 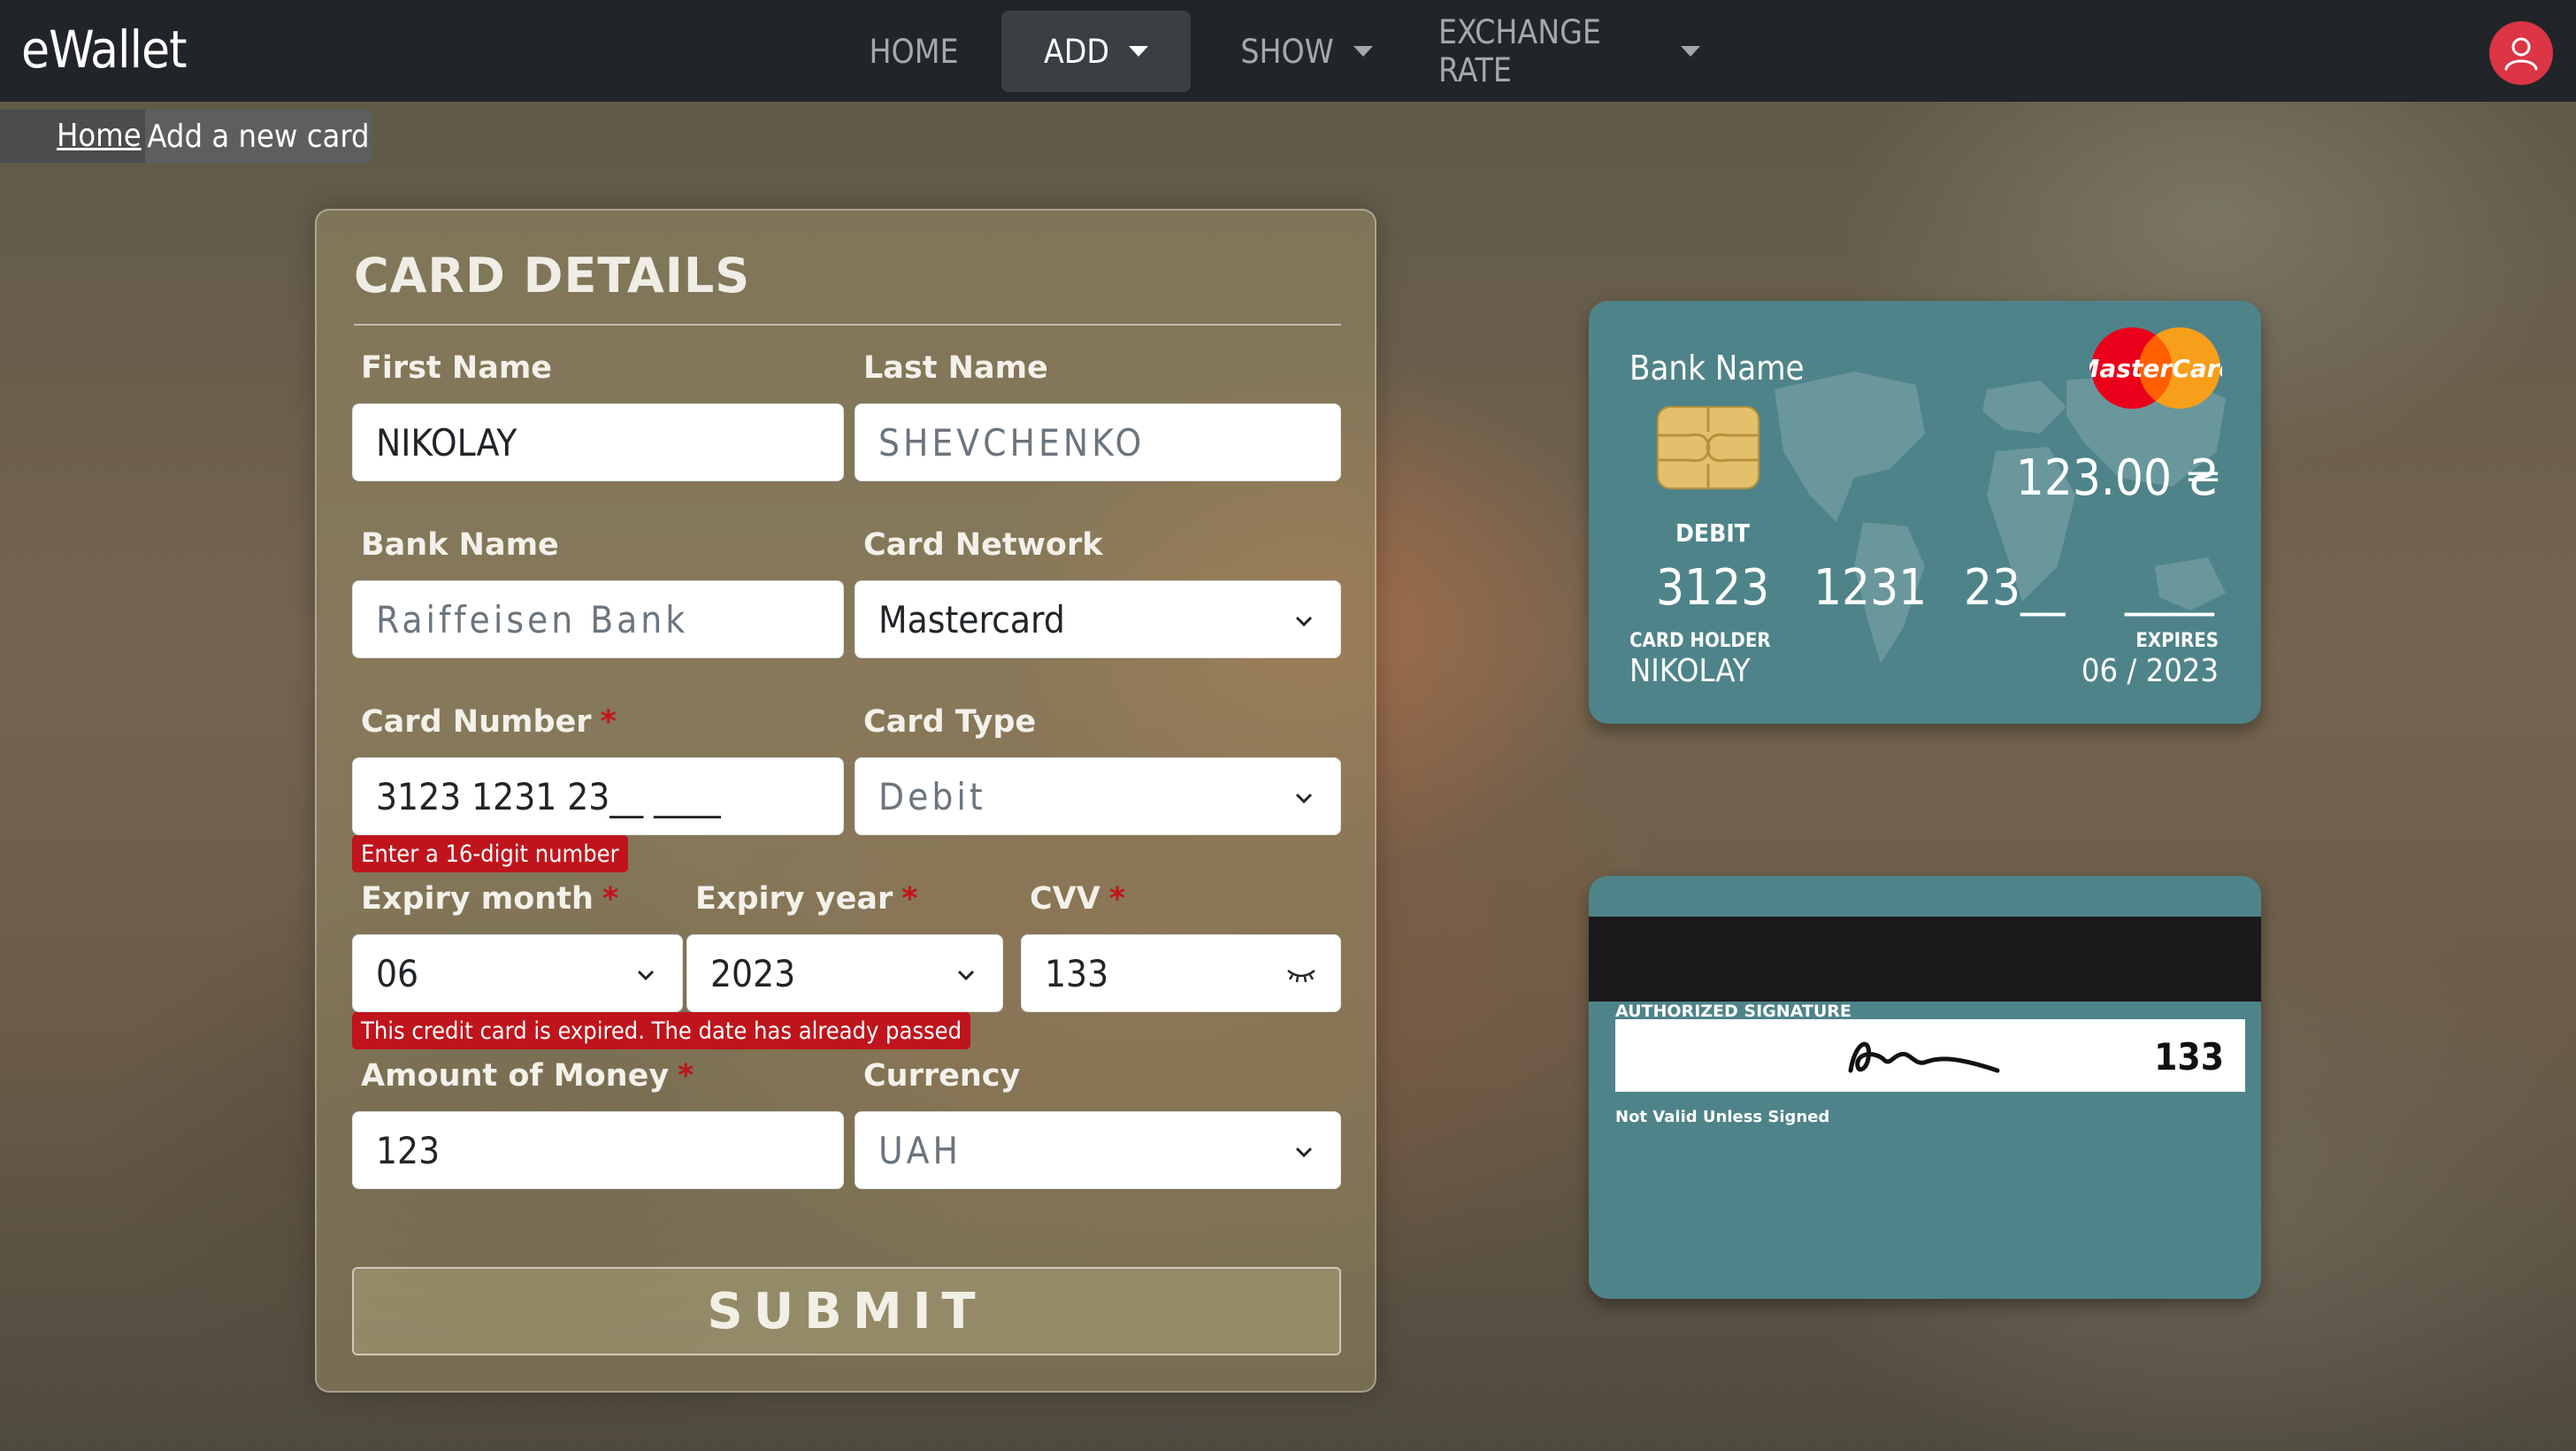 What do you see at coordinates (1712, 533) in the screenshot?
I see `card-type-text: DEBIT` at bounding box center [1712, 533].